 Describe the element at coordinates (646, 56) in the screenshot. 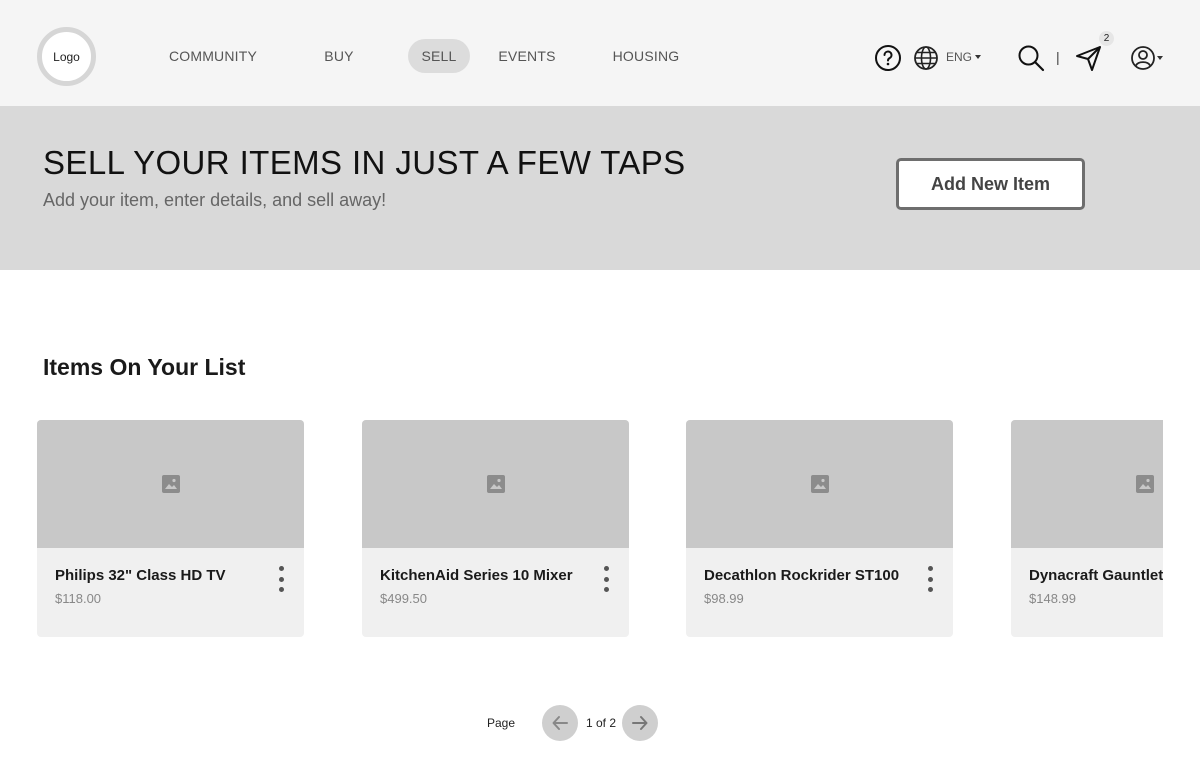

I see `nav-housing: HOUSING` at that location.